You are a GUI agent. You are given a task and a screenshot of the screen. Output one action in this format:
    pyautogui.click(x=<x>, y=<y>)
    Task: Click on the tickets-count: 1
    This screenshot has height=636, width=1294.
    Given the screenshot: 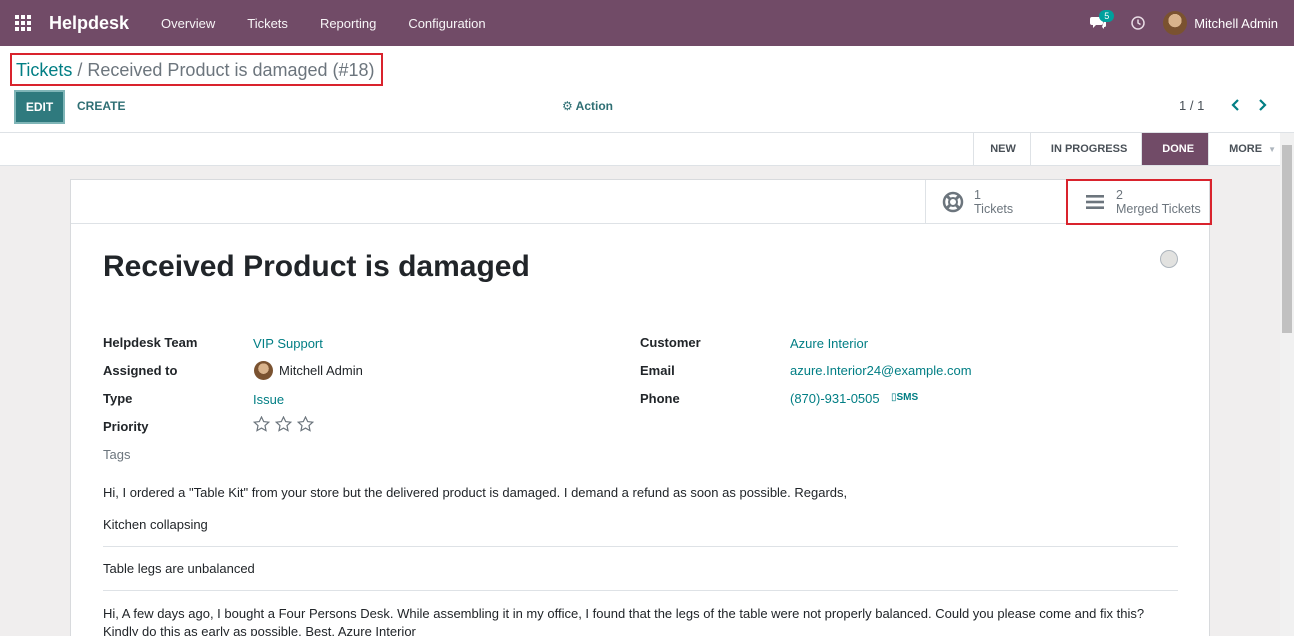 What is the action you would take?
    pyautogui.click(x=977, y=195)
    